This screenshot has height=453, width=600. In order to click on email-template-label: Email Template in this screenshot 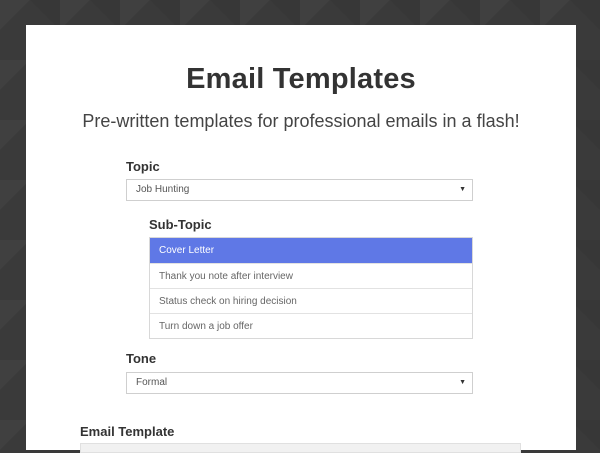, I will do `click(127, 431)`.